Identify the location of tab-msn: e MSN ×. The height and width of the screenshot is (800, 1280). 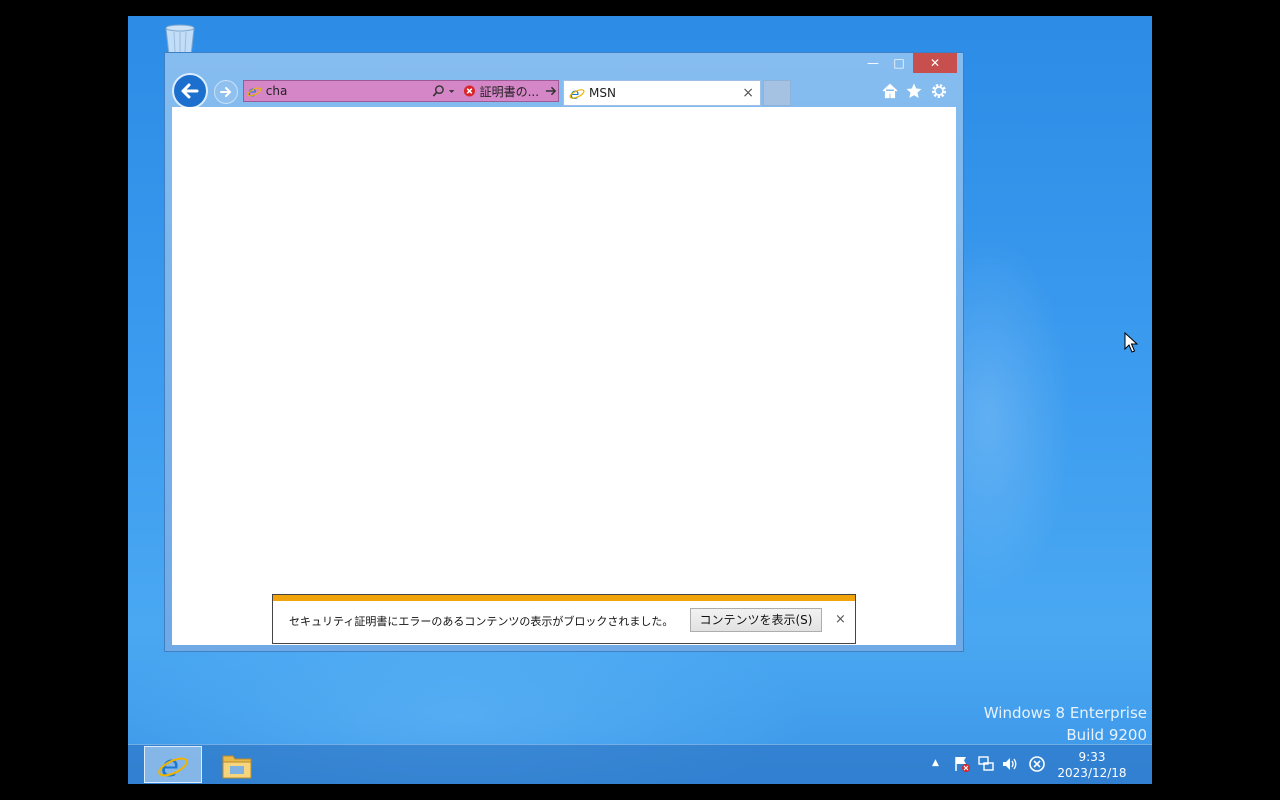
(662, 93).